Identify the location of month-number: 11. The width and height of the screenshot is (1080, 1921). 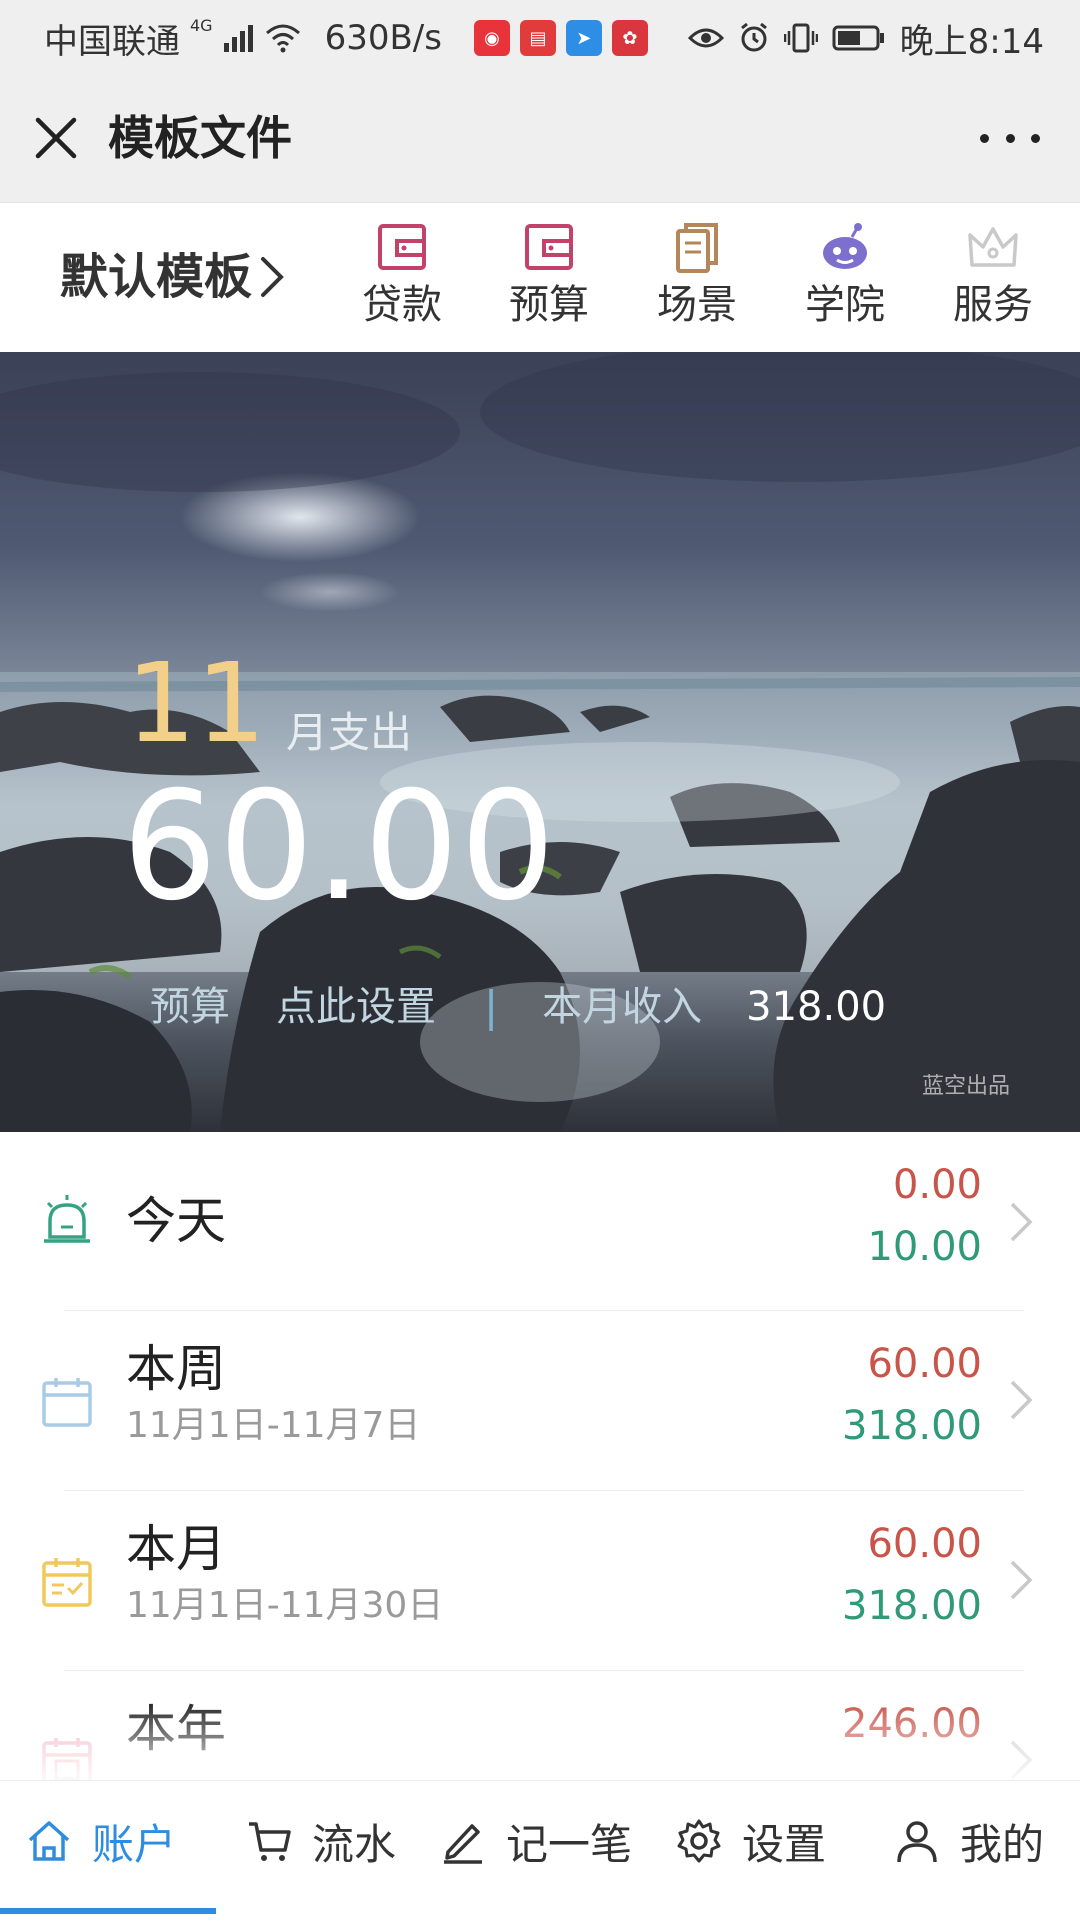
(196, 703).